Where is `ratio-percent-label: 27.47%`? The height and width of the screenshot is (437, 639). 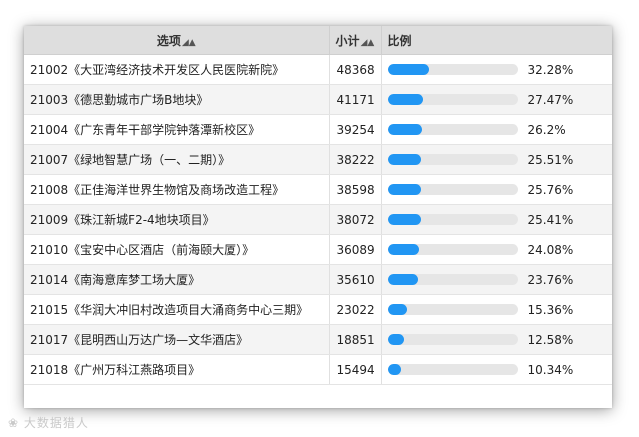
ratio-percent-label: 27.47% is located at coordinates (550, 99).